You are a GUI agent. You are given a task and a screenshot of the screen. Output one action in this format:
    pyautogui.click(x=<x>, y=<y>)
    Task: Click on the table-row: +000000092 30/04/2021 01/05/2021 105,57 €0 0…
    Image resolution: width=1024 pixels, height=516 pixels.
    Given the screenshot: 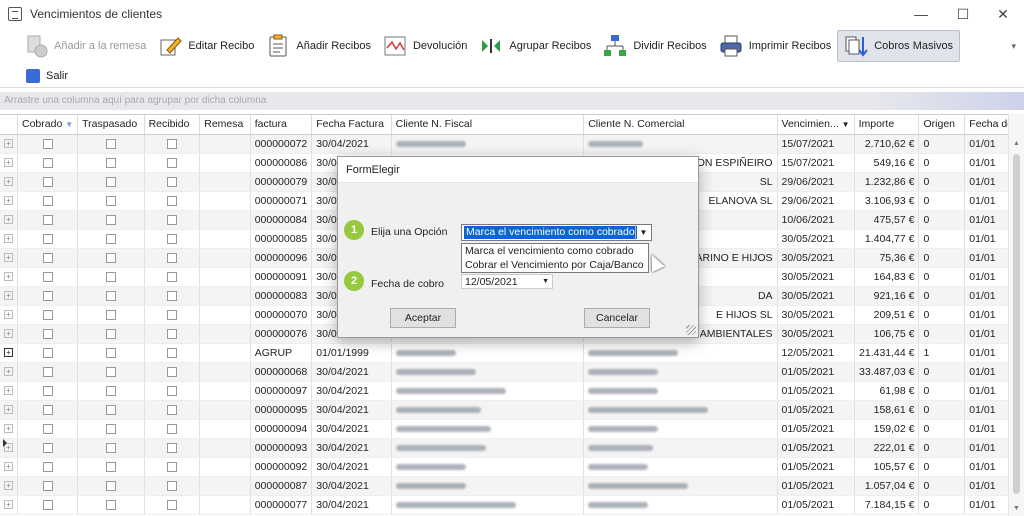 What is the action you would take?
    pyautogui.click(x=512, y=467)
    